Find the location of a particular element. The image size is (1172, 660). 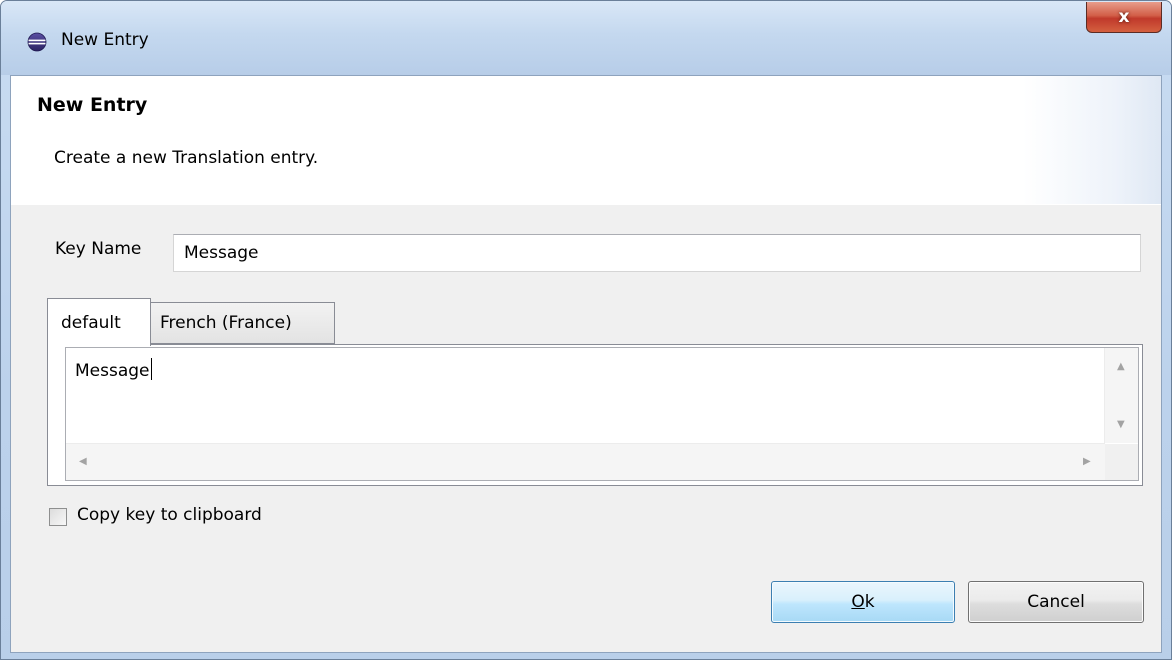

key-name-label: Key Name is located at coordinates (98, 249).